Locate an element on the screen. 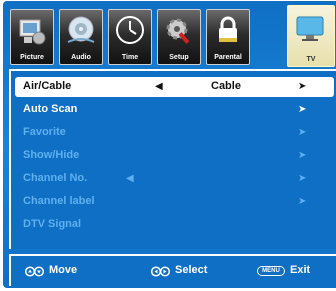 Image resolution: width=336 pixels, height=291 pixels. audio-icon is located at coordinates (81, 29).